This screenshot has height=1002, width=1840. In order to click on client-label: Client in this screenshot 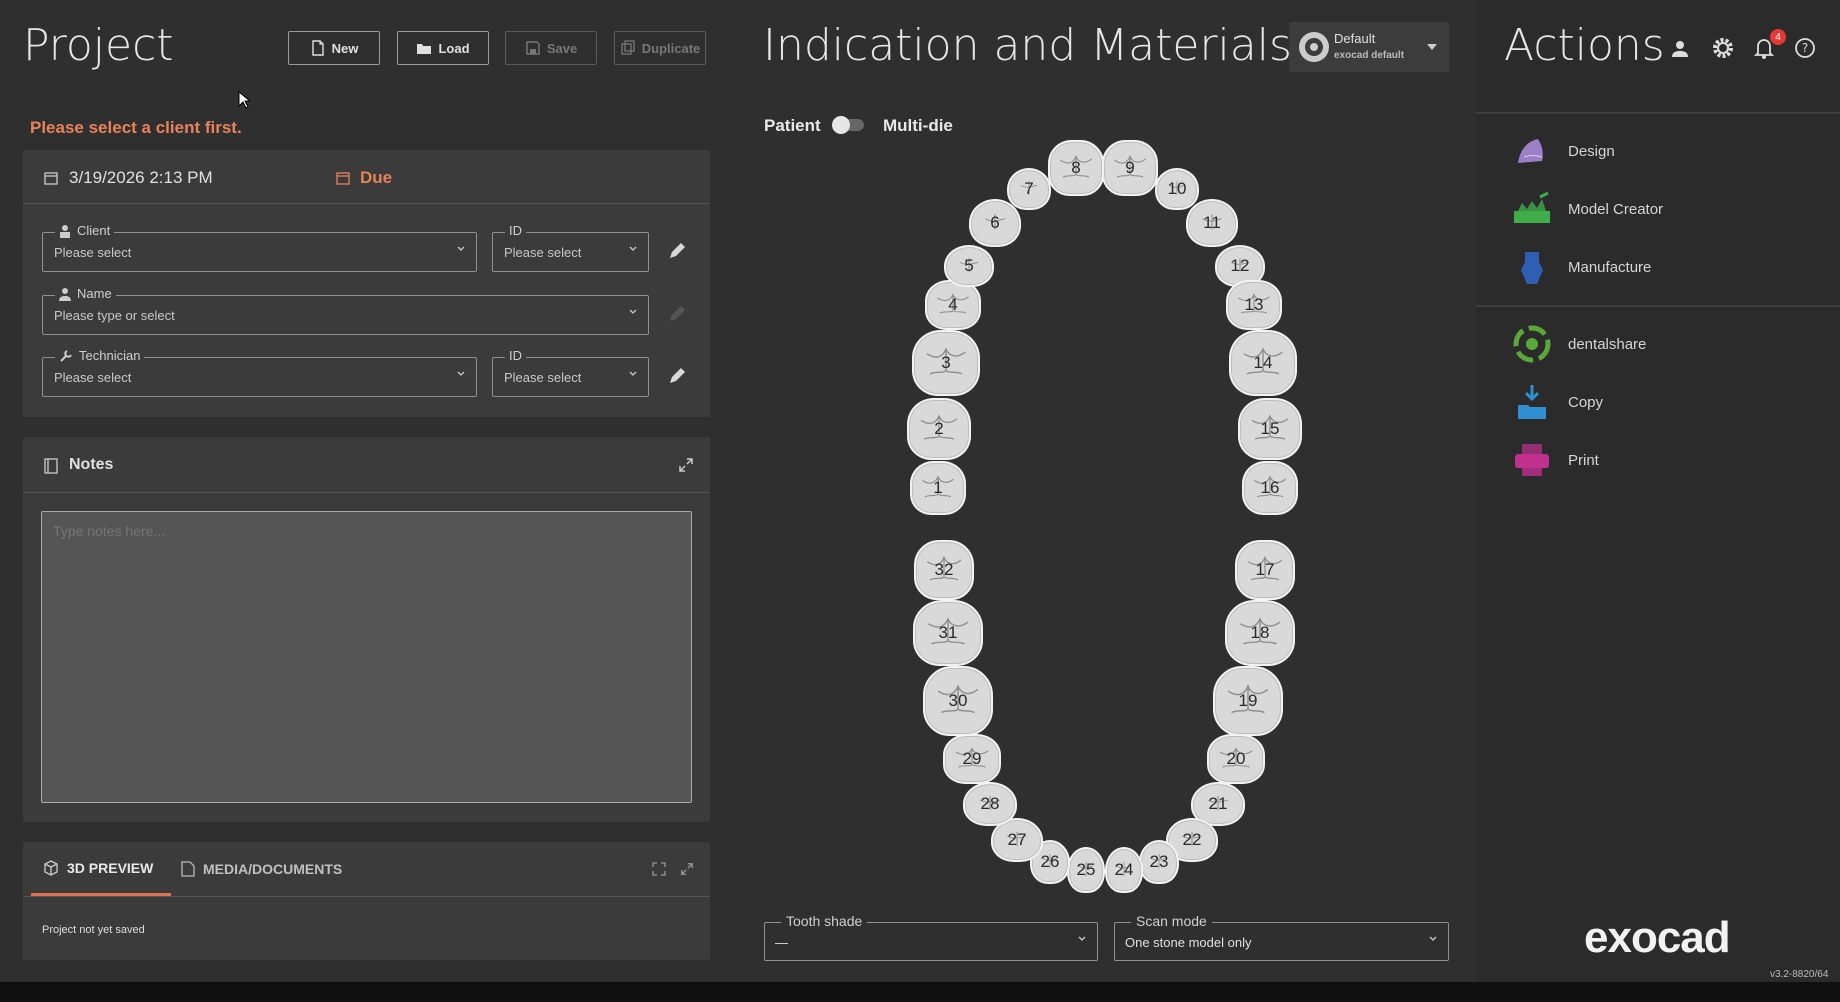, I will do `click(94, 230)`.